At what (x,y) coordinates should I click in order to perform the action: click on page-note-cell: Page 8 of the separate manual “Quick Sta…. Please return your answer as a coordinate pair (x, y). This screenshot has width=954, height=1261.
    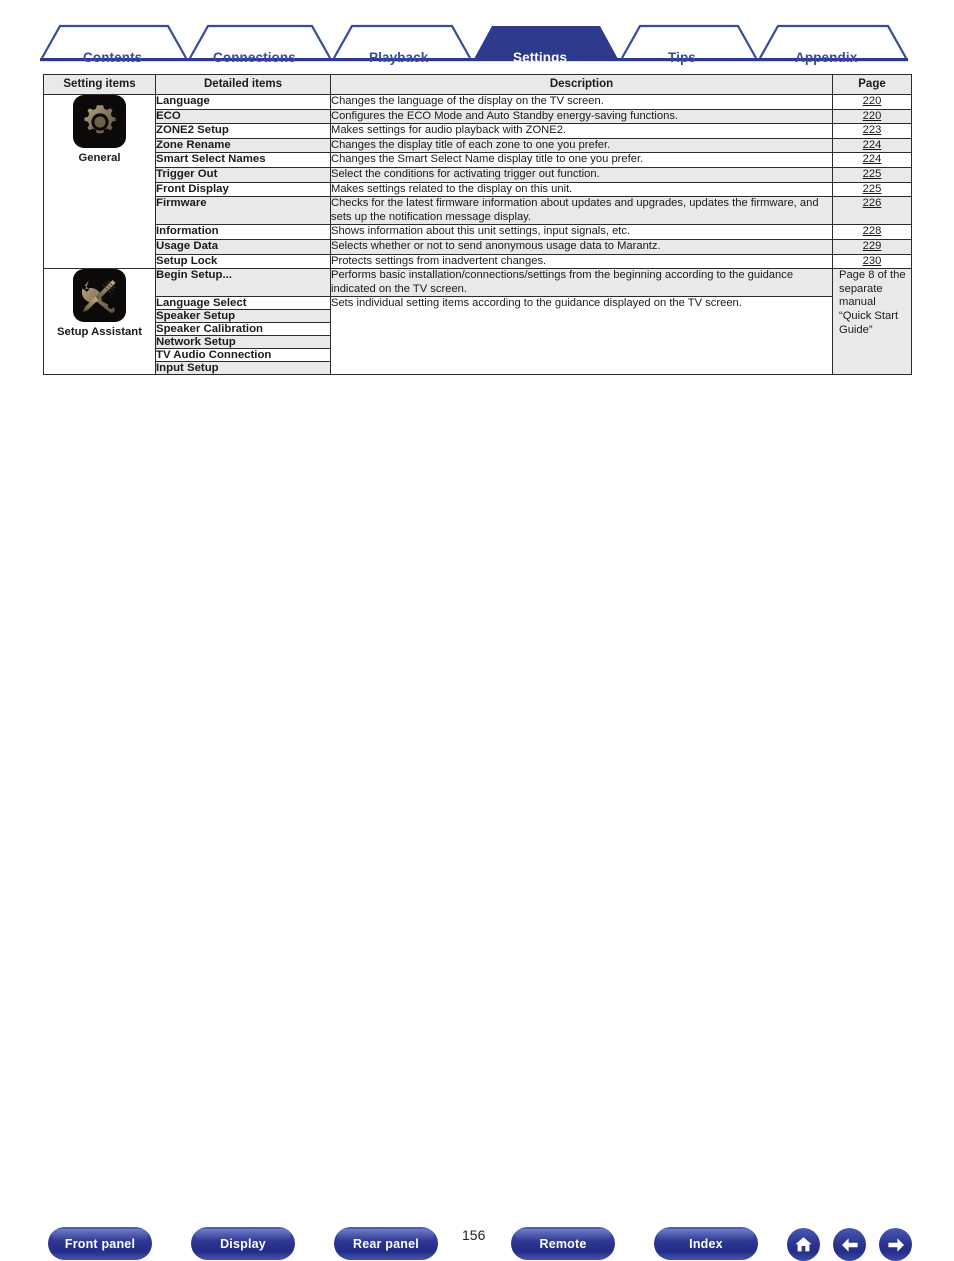
    Looking at the image, I should click on (872, 322).